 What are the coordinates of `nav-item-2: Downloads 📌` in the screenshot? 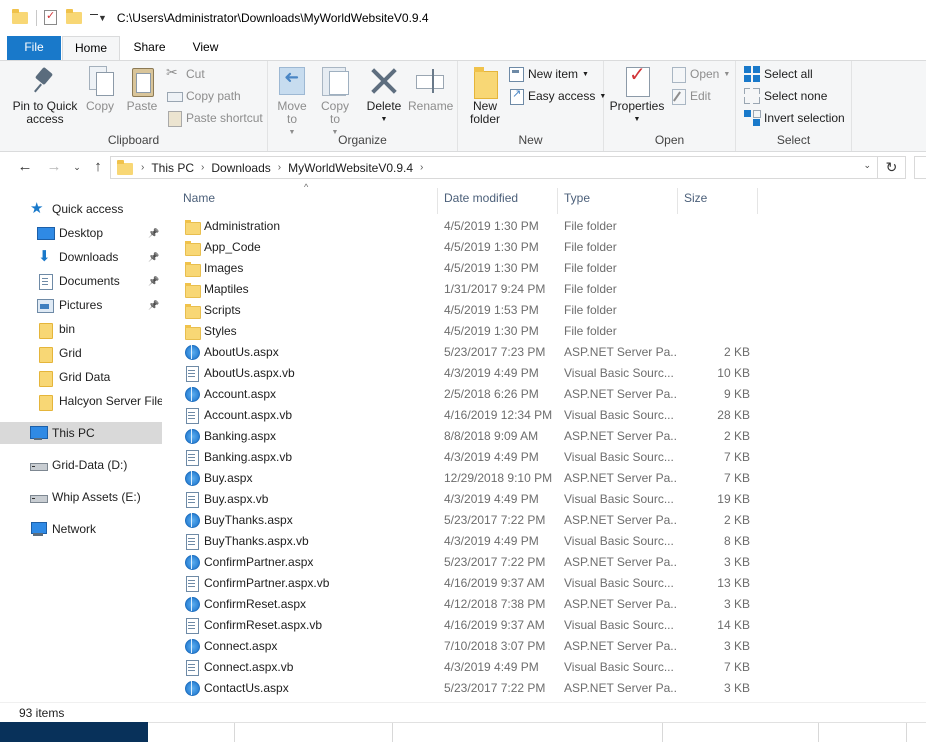 It's located at (81, 257).